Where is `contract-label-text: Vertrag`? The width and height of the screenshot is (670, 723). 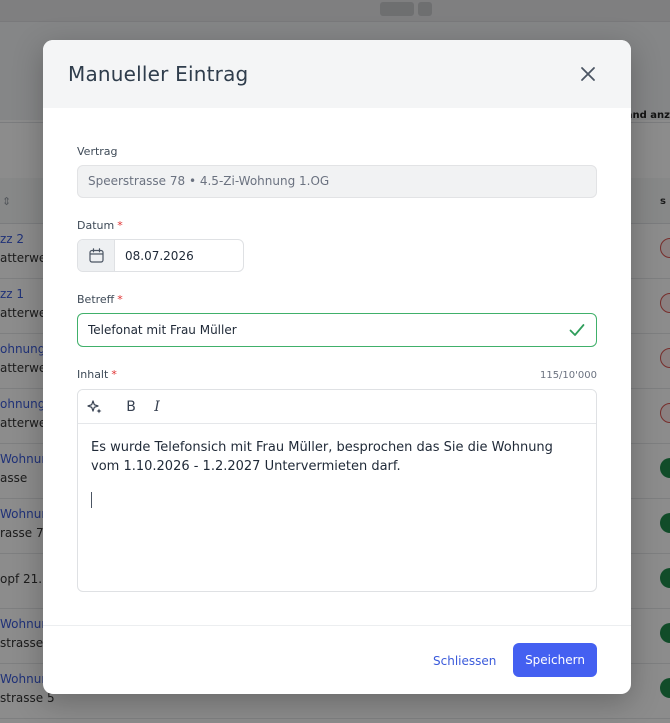
contract-label-text: Vertrag is located at coordinates (97, 151).